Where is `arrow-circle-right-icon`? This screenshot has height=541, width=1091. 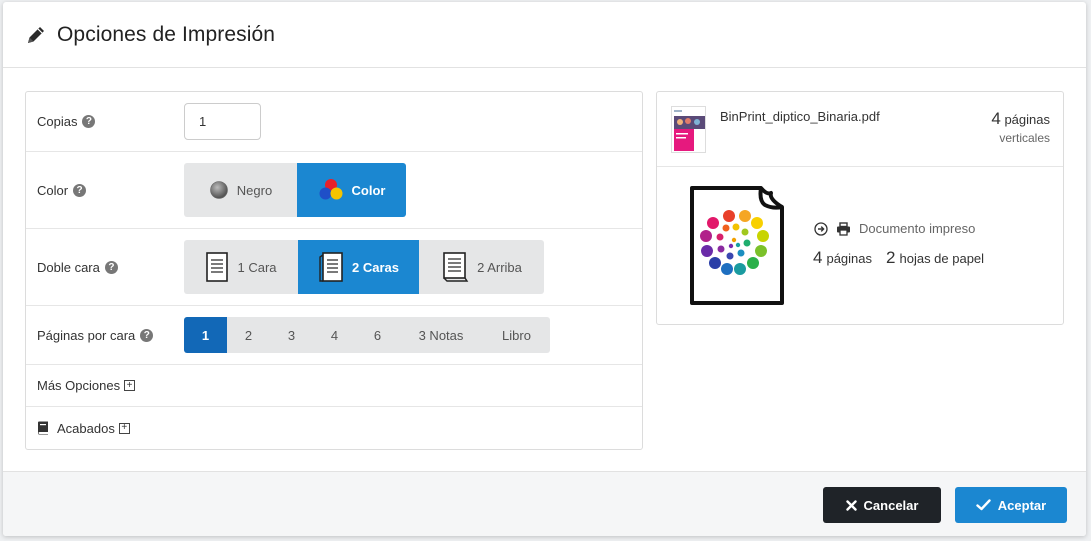
arrow-circle-right-icon is located at coordinates (821, 228).